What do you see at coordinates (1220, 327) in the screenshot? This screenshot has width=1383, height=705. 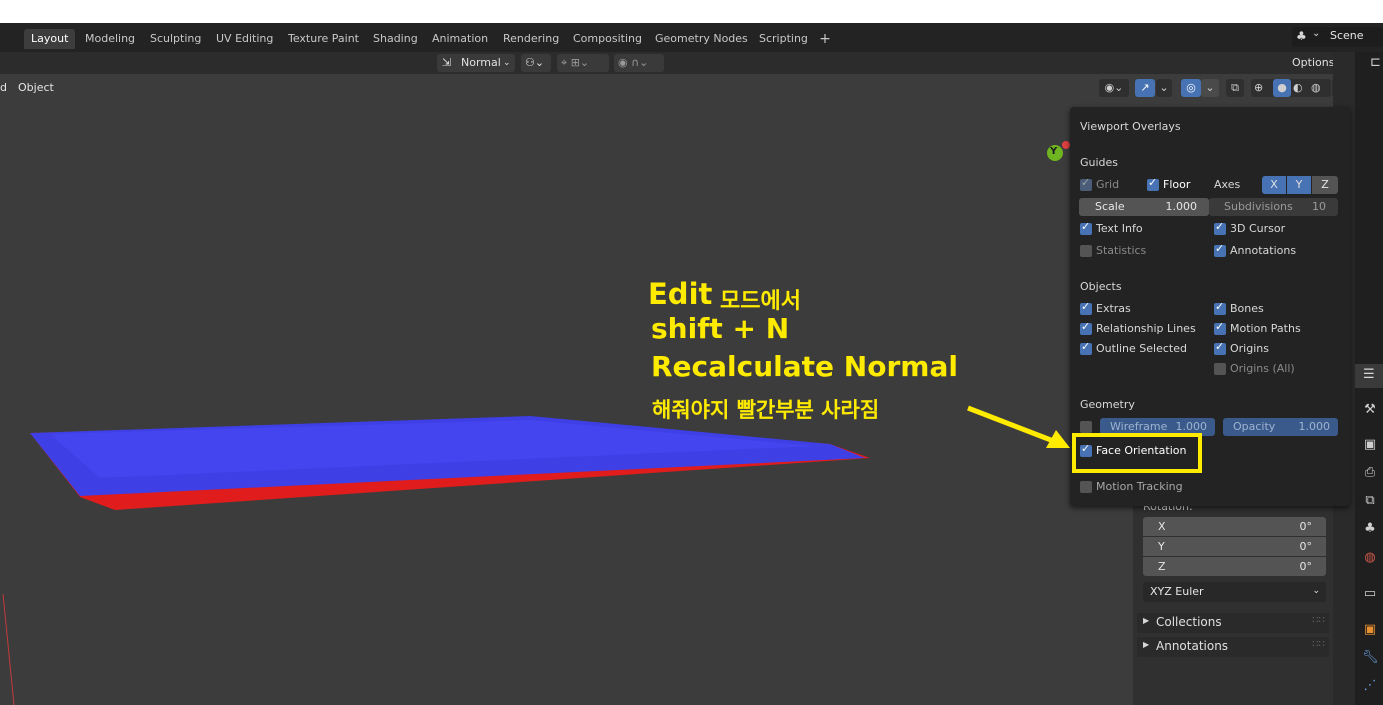 I see `motion-paths-checkbox` at bounding box center [1220, 327].